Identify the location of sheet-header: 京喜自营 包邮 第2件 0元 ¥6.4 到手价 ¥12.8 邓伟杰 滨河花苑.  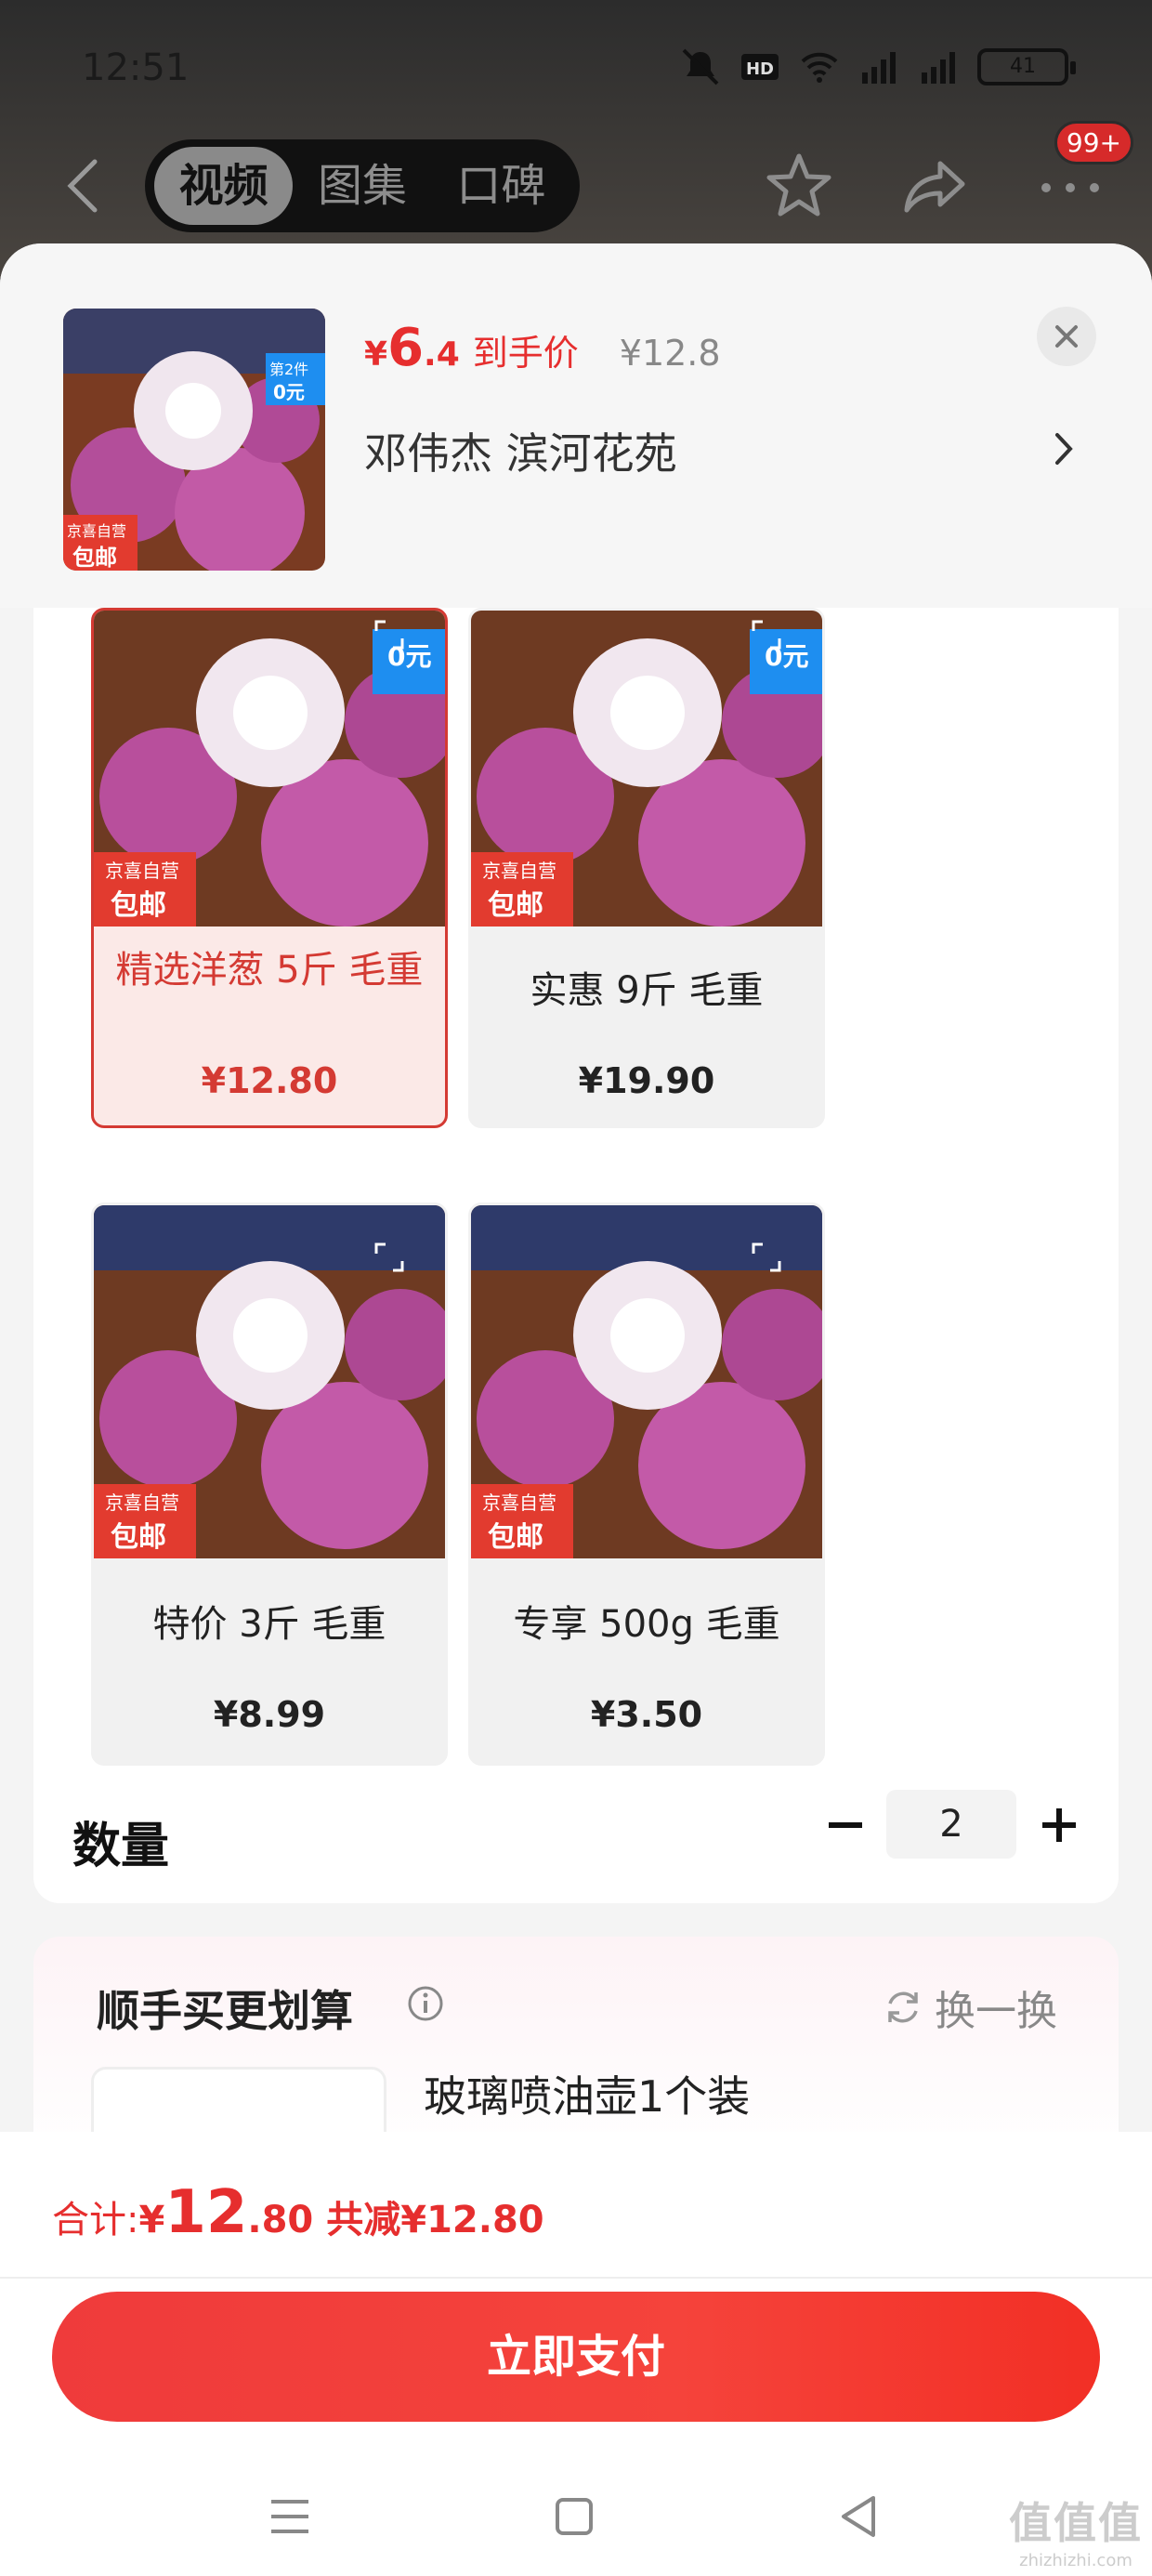
(576, 425).